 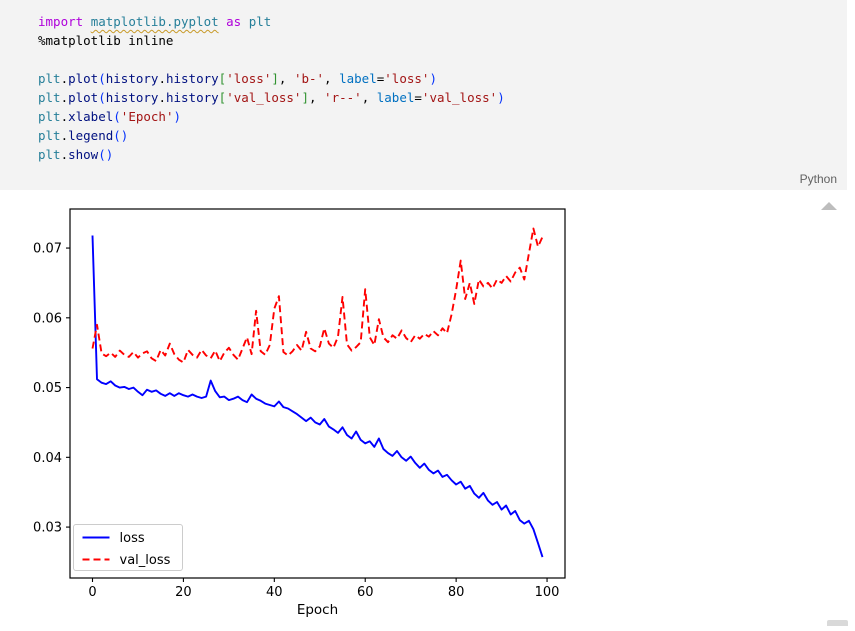 What do you see at coordinates (234, 21) in the screenshot?
I see `code-token: as` at bounding box center [234, 21].